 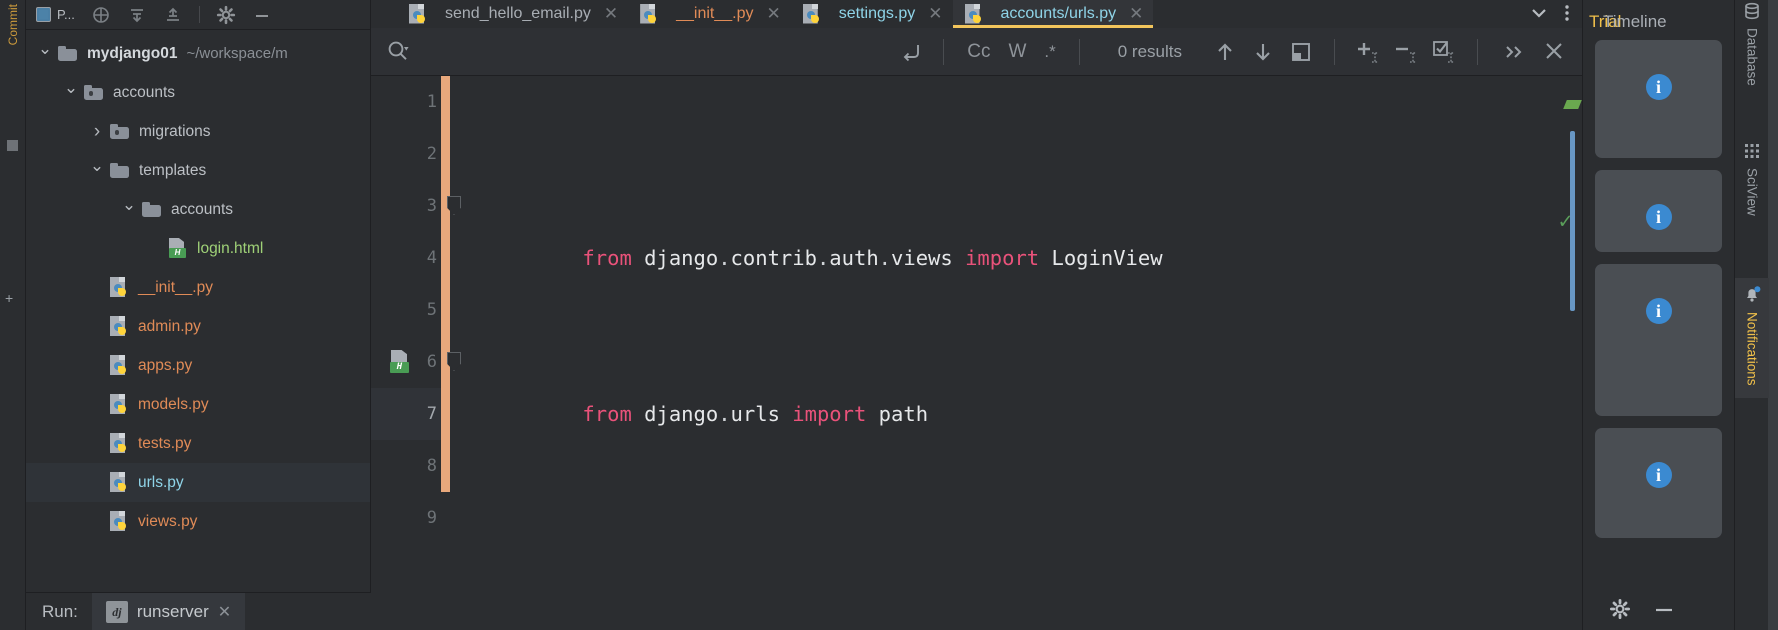 I want to click on run-label: Run:, so click(x=60, y=611).